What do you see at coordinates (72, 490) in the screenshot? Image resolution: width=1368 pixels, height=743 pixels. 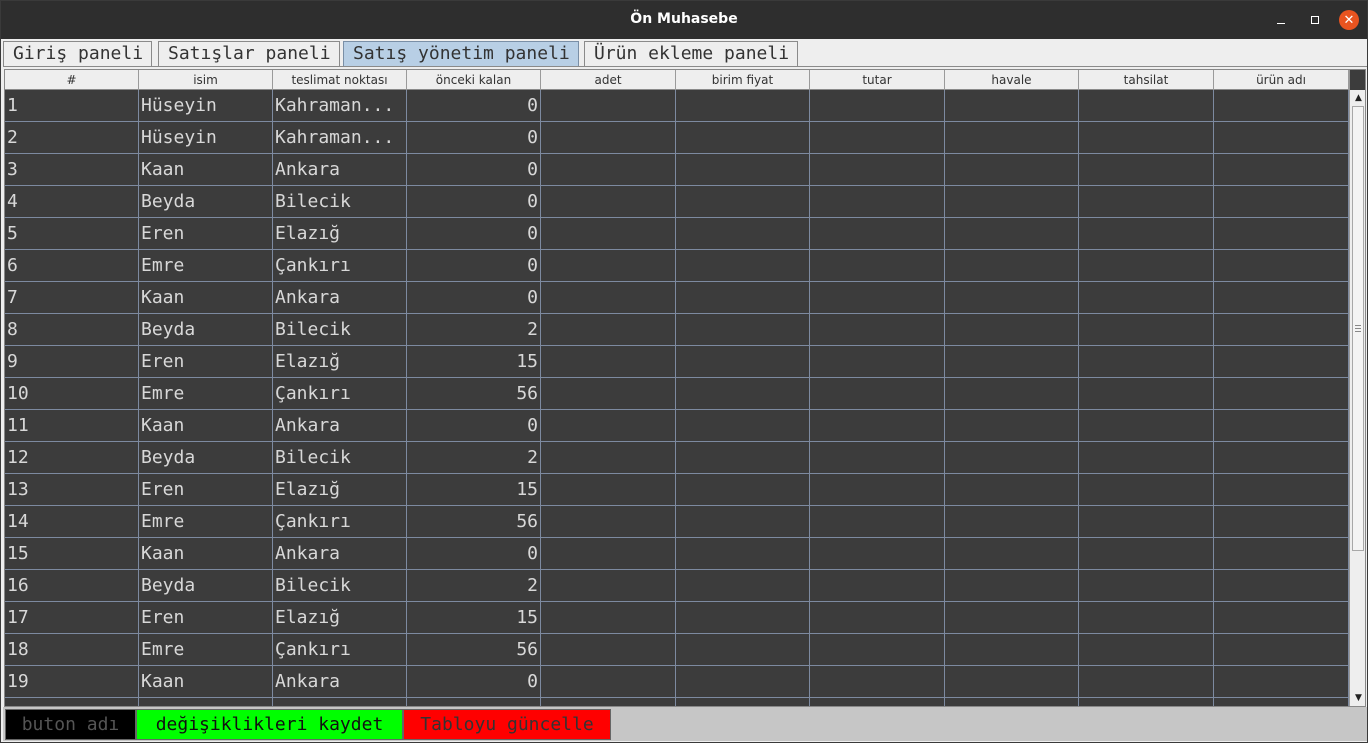 I see `table-cell: 13` at bounding box center [72, 490].